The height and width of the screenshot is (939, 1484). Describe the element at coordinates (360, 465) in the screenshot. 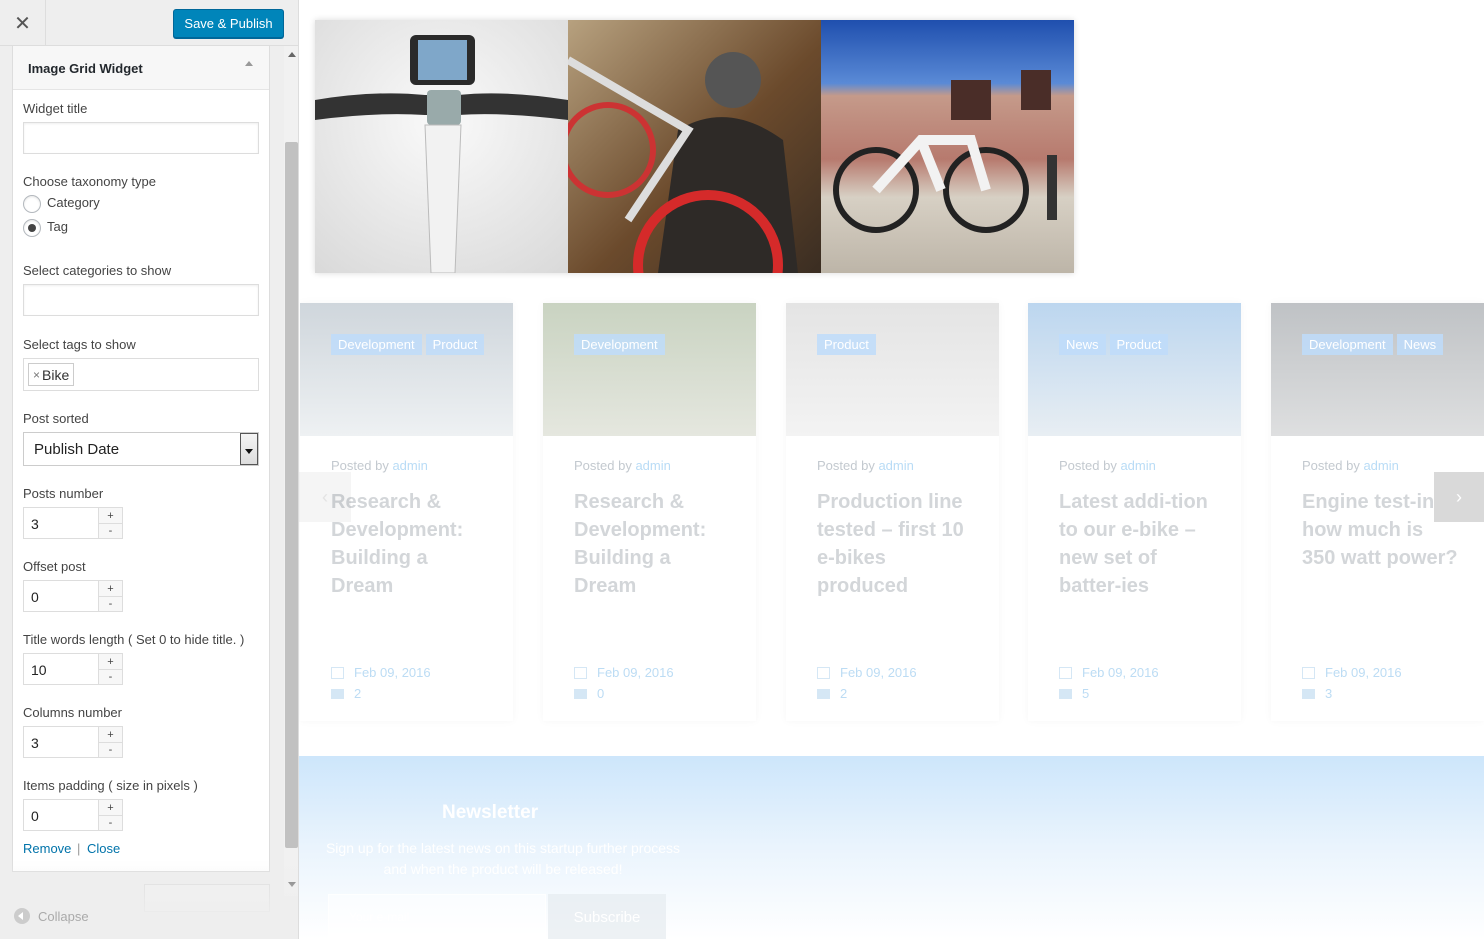

I see `posted-by-label: Posted by` at that location.